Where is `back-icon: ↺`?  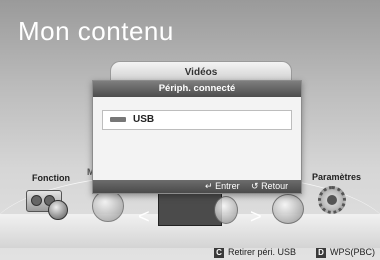
back-icon: ↺ is located at coordinates (255, 186).